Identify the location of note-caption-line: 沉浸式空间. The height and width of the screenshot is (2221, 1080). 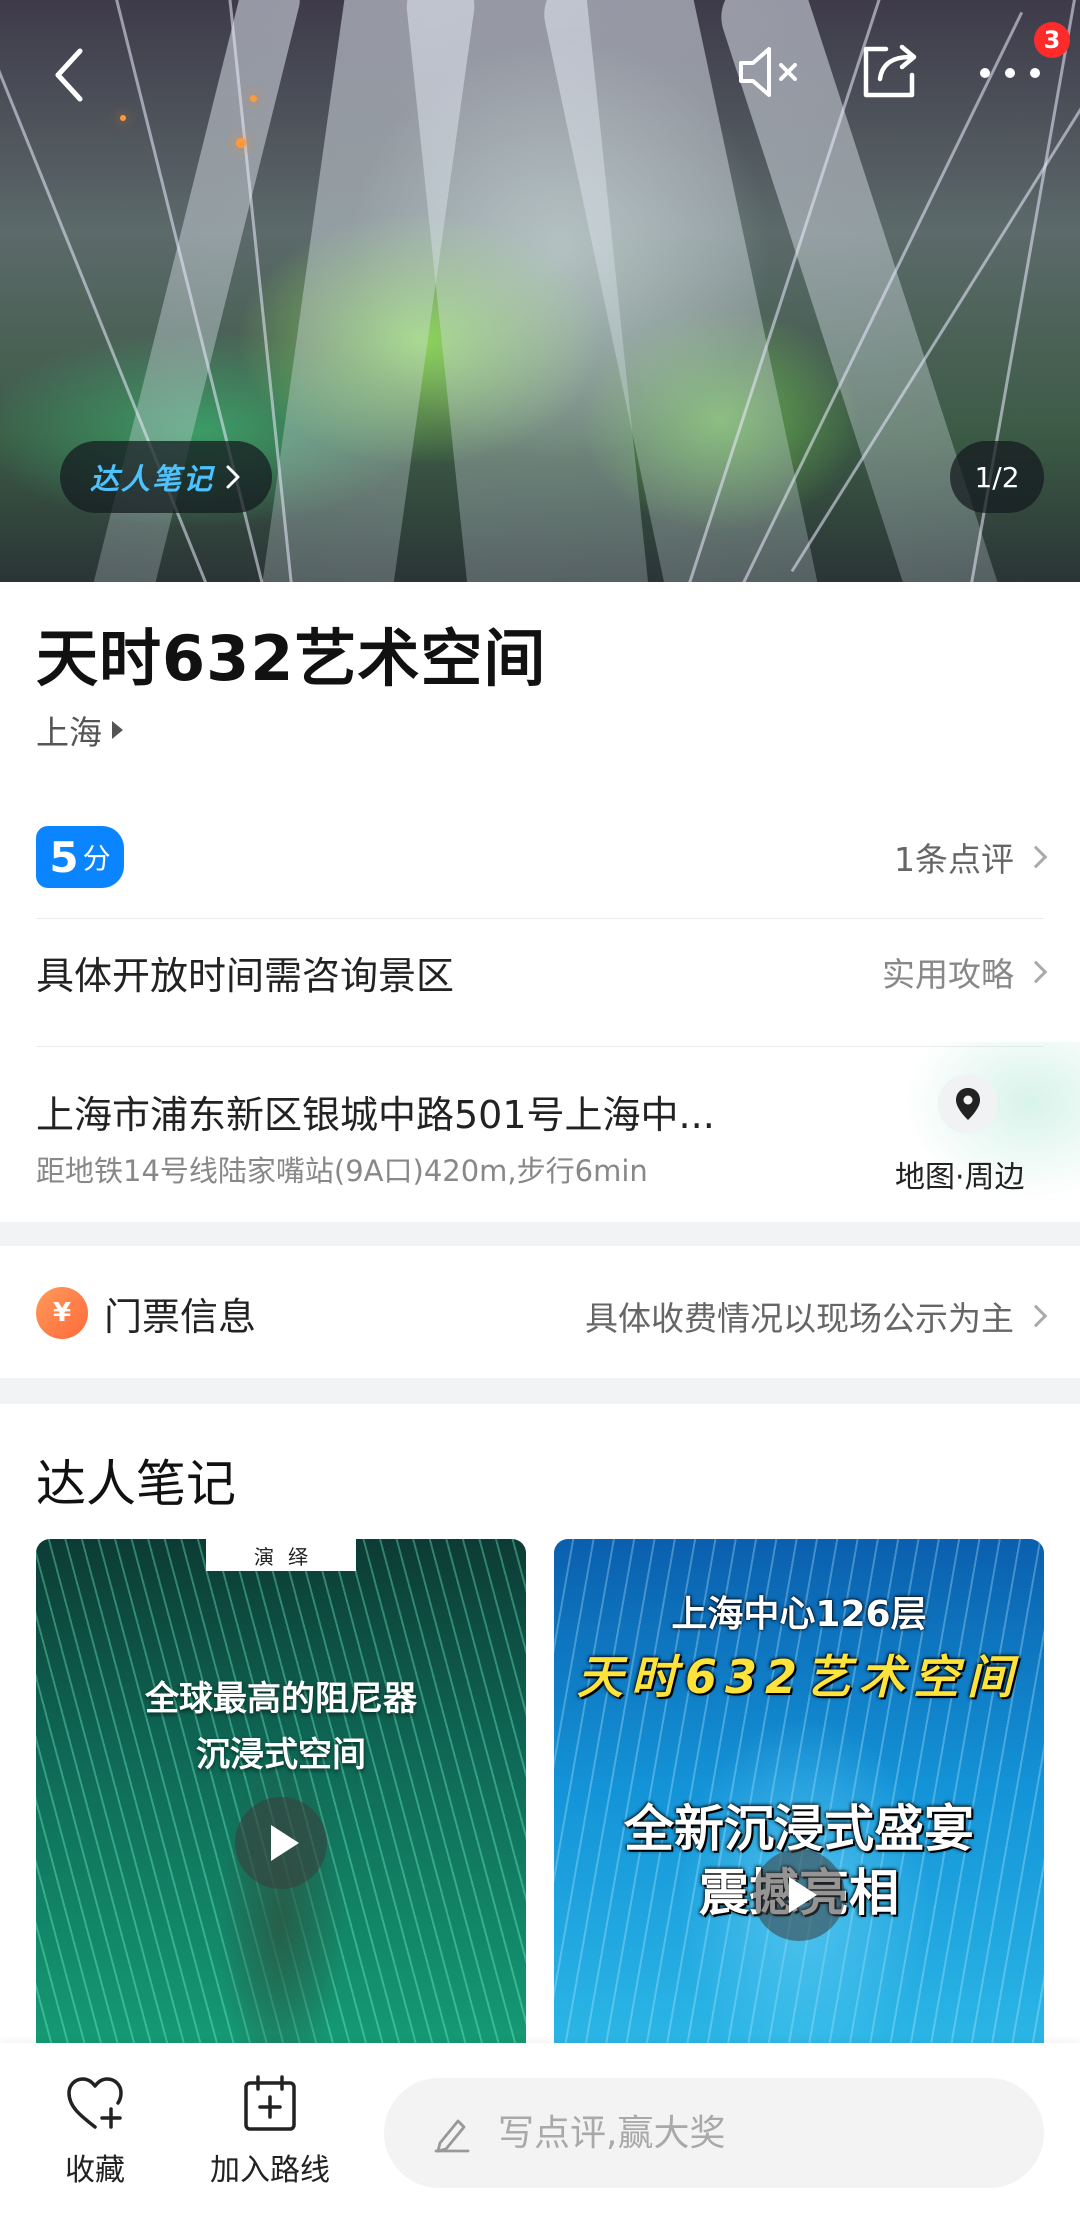
(281, 1755).